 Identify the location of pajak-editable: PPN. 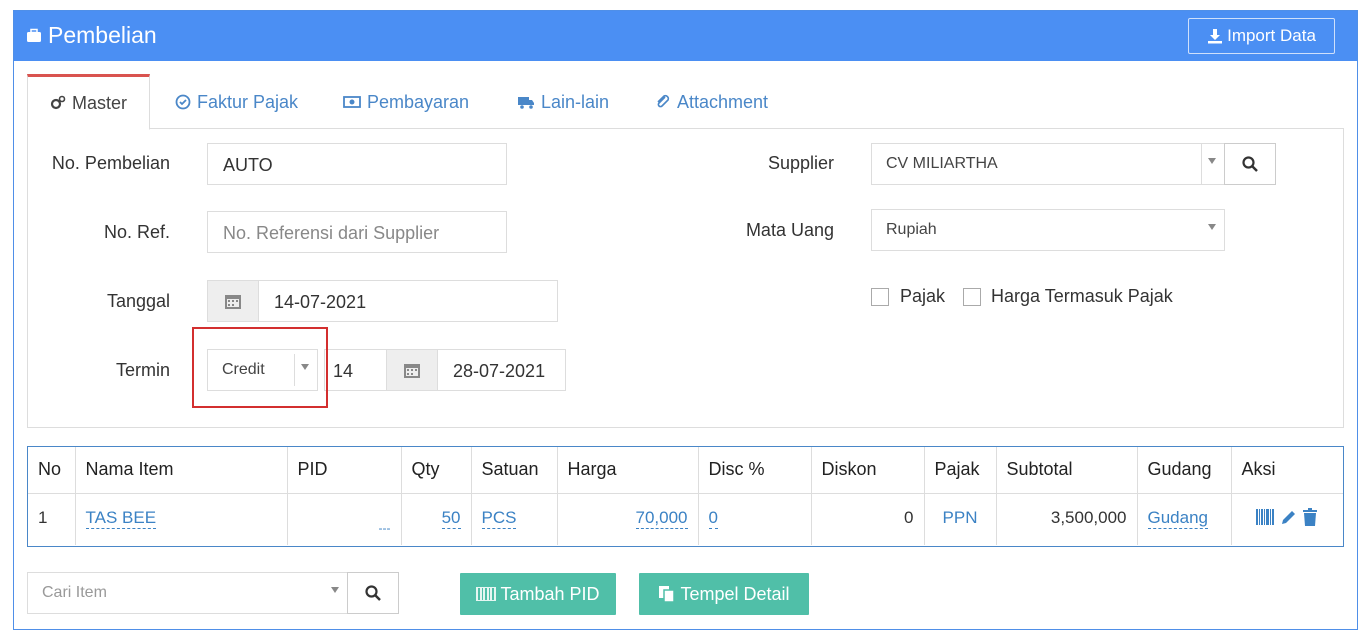
(960, 517).